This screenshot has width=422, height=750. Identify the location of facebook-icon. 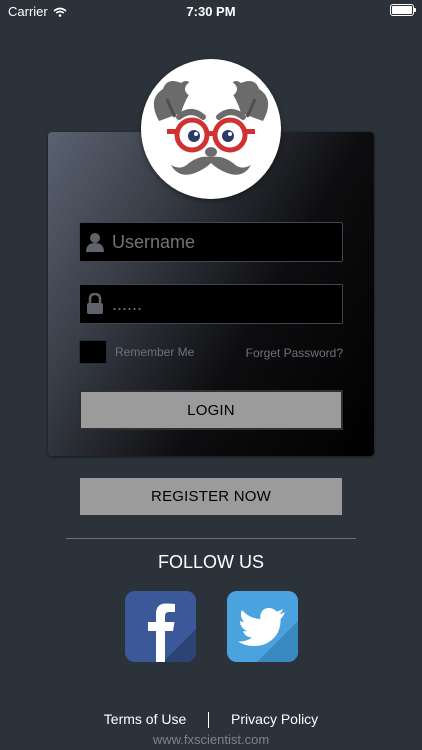
(160, 626).